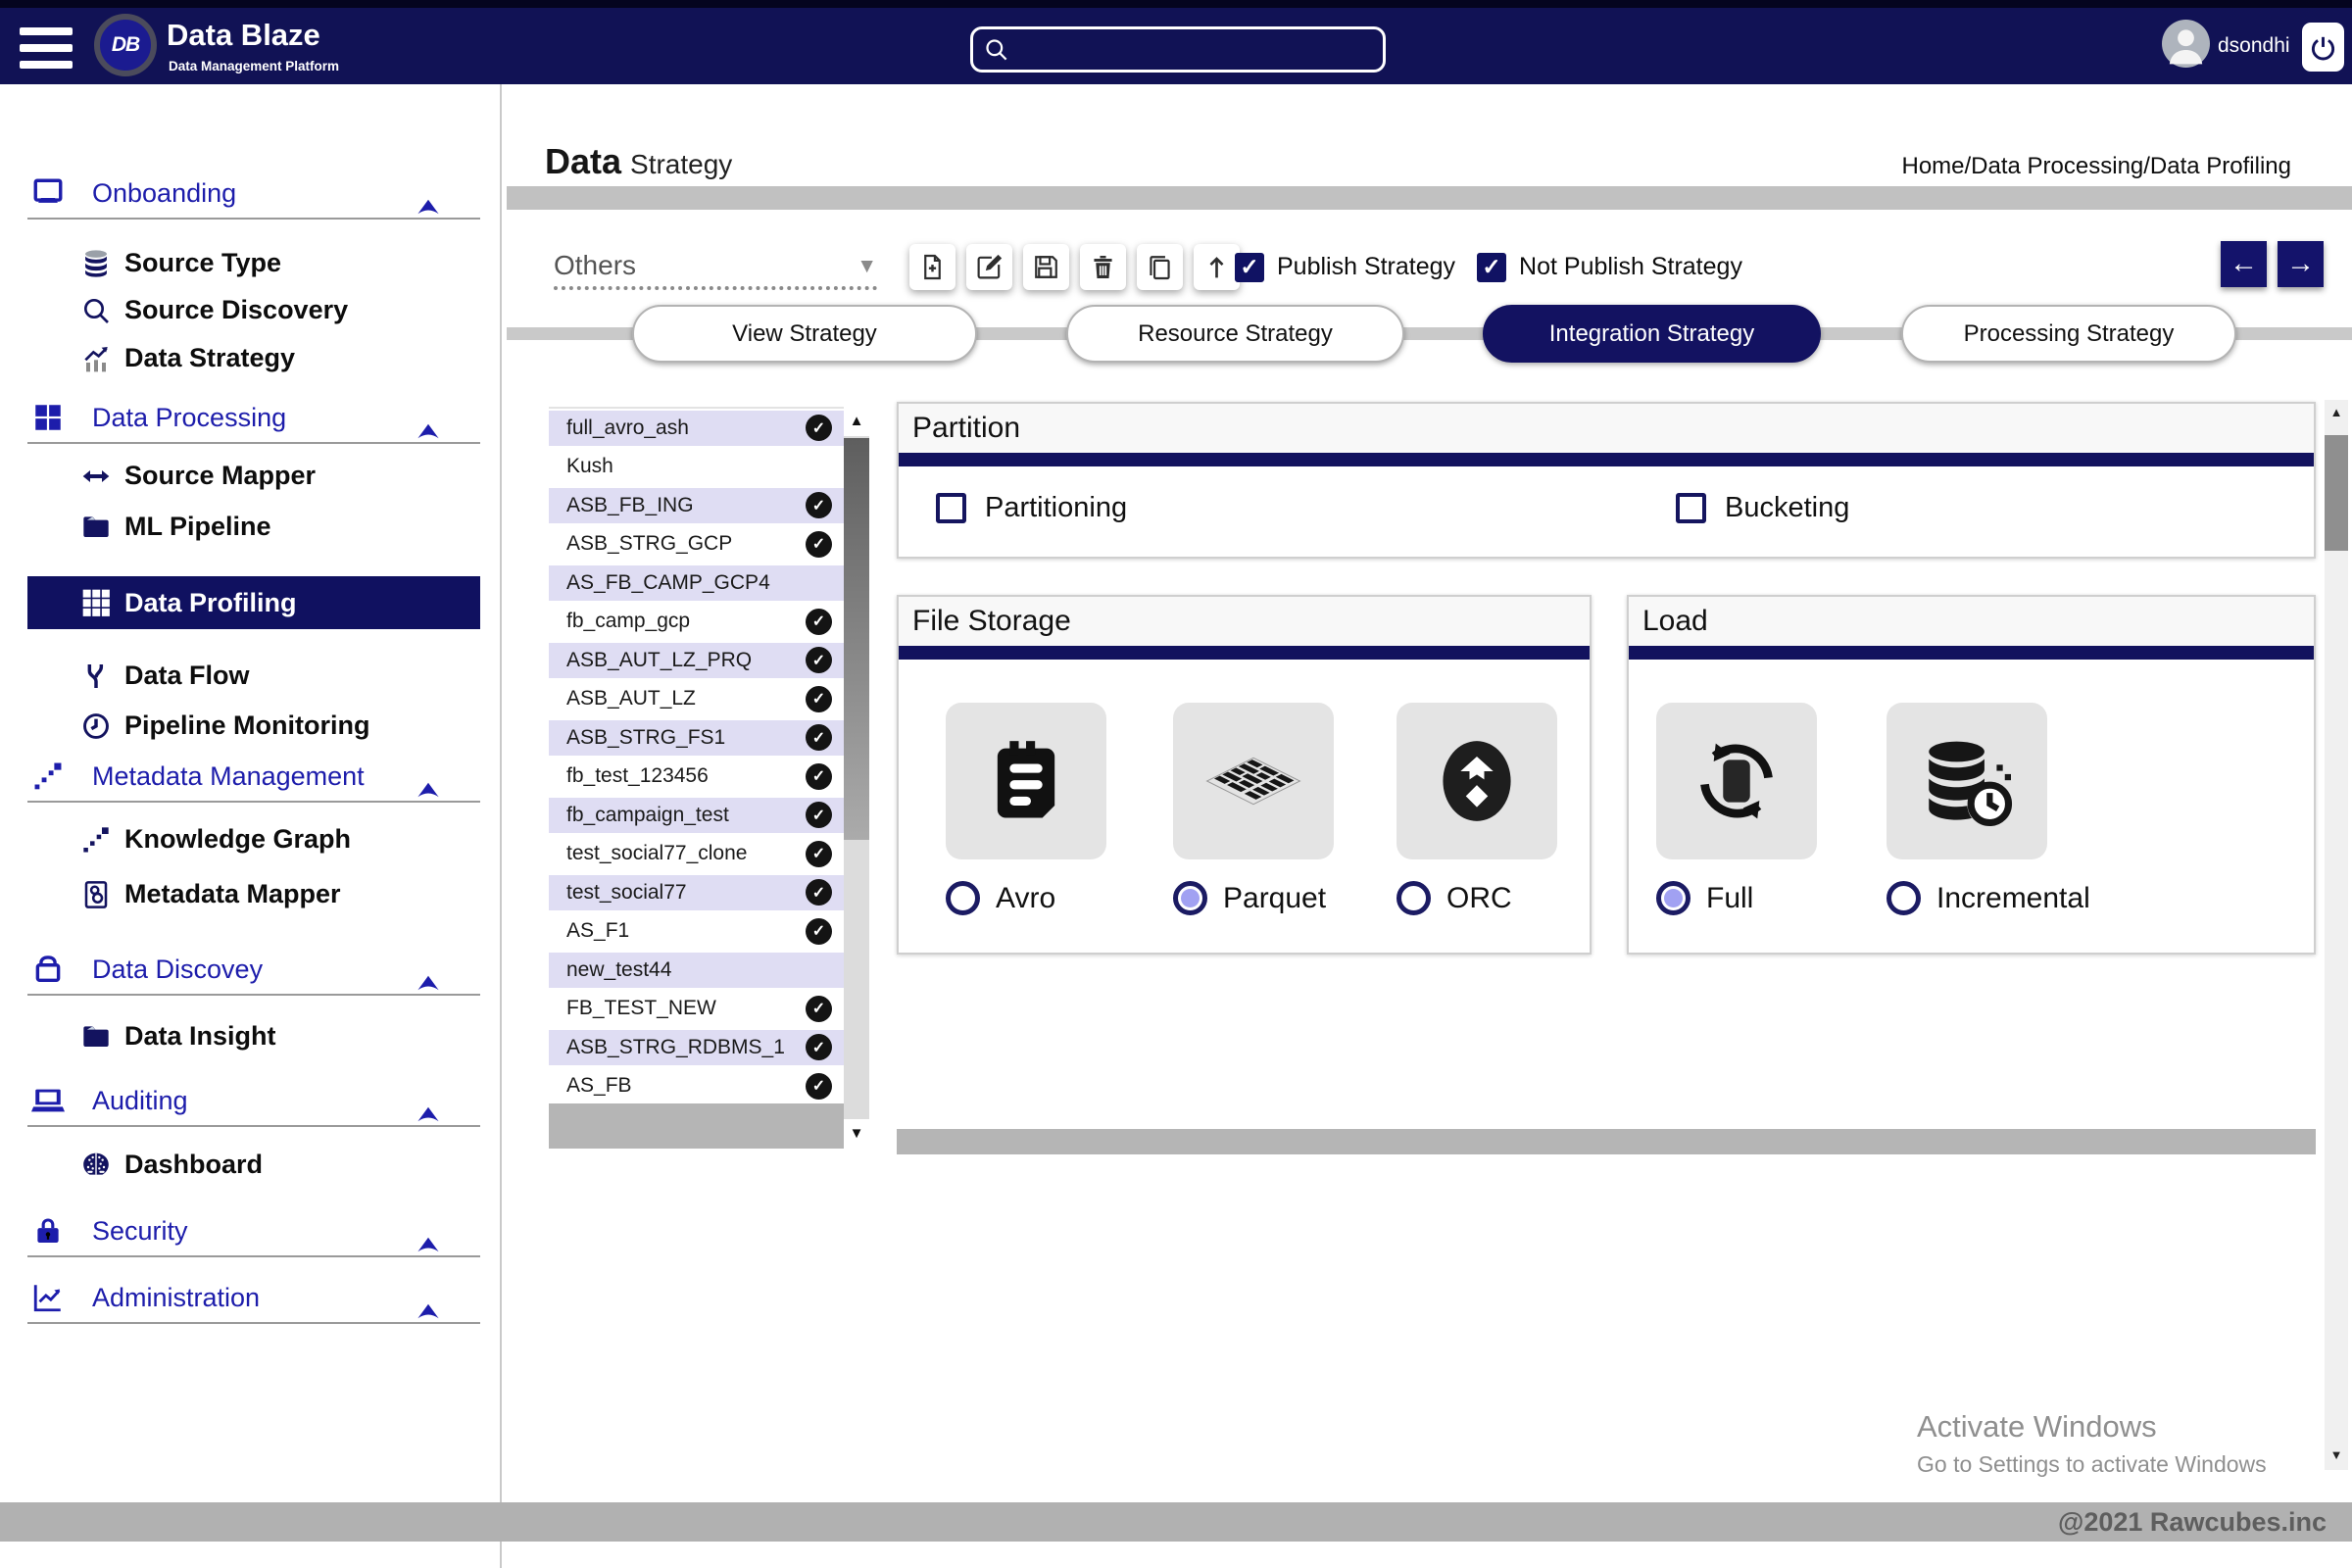 Image resolution: width=2352 pixels, height=1568 pixels. Describe the element at coordinates (140, 1100) in the screenshot. I see `sidebar-item-label: Auditing` at that location.